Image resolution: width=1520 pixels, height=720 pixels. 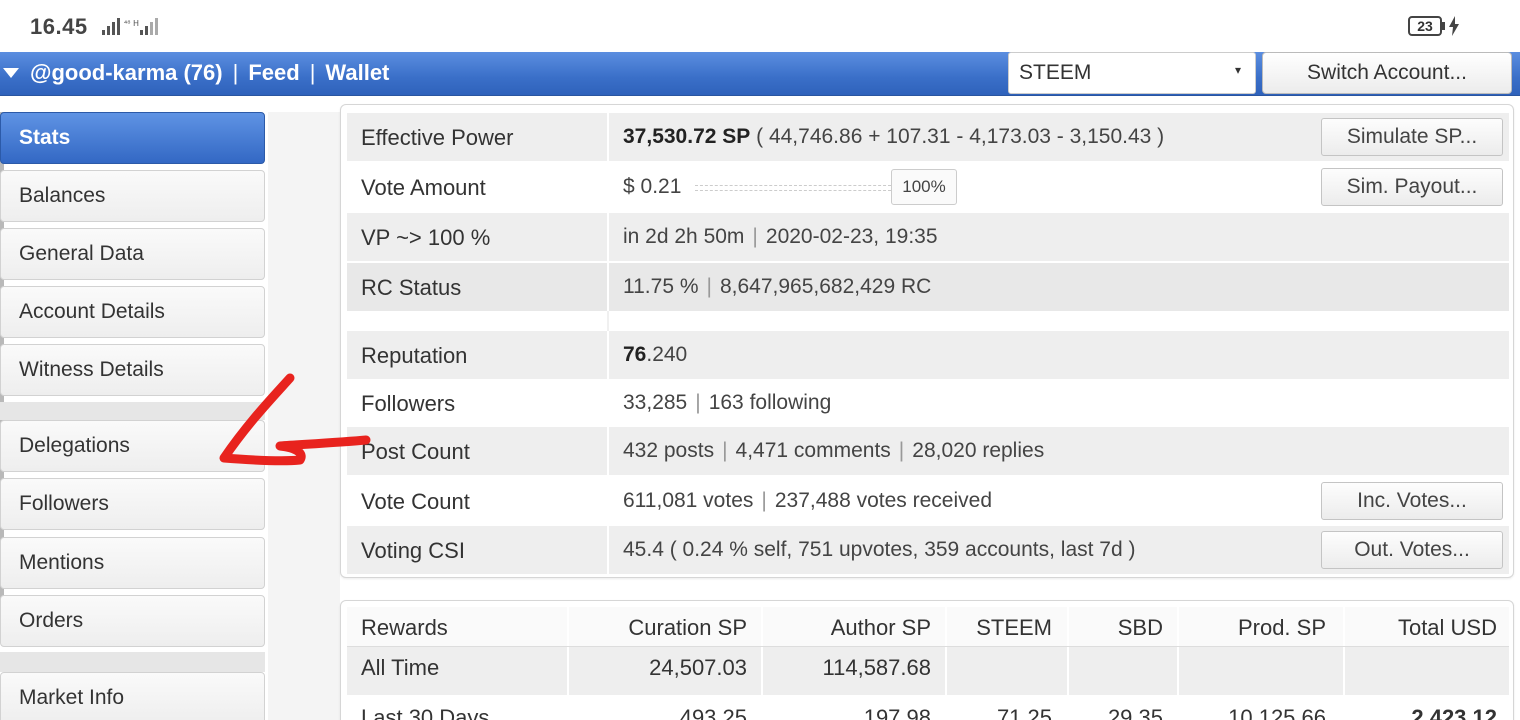 What do you see at coordinates (851, 236) in the screenshot?
I see `vp-full-date: 2020-02-23, 19:35` at bounding box center [851, 236].